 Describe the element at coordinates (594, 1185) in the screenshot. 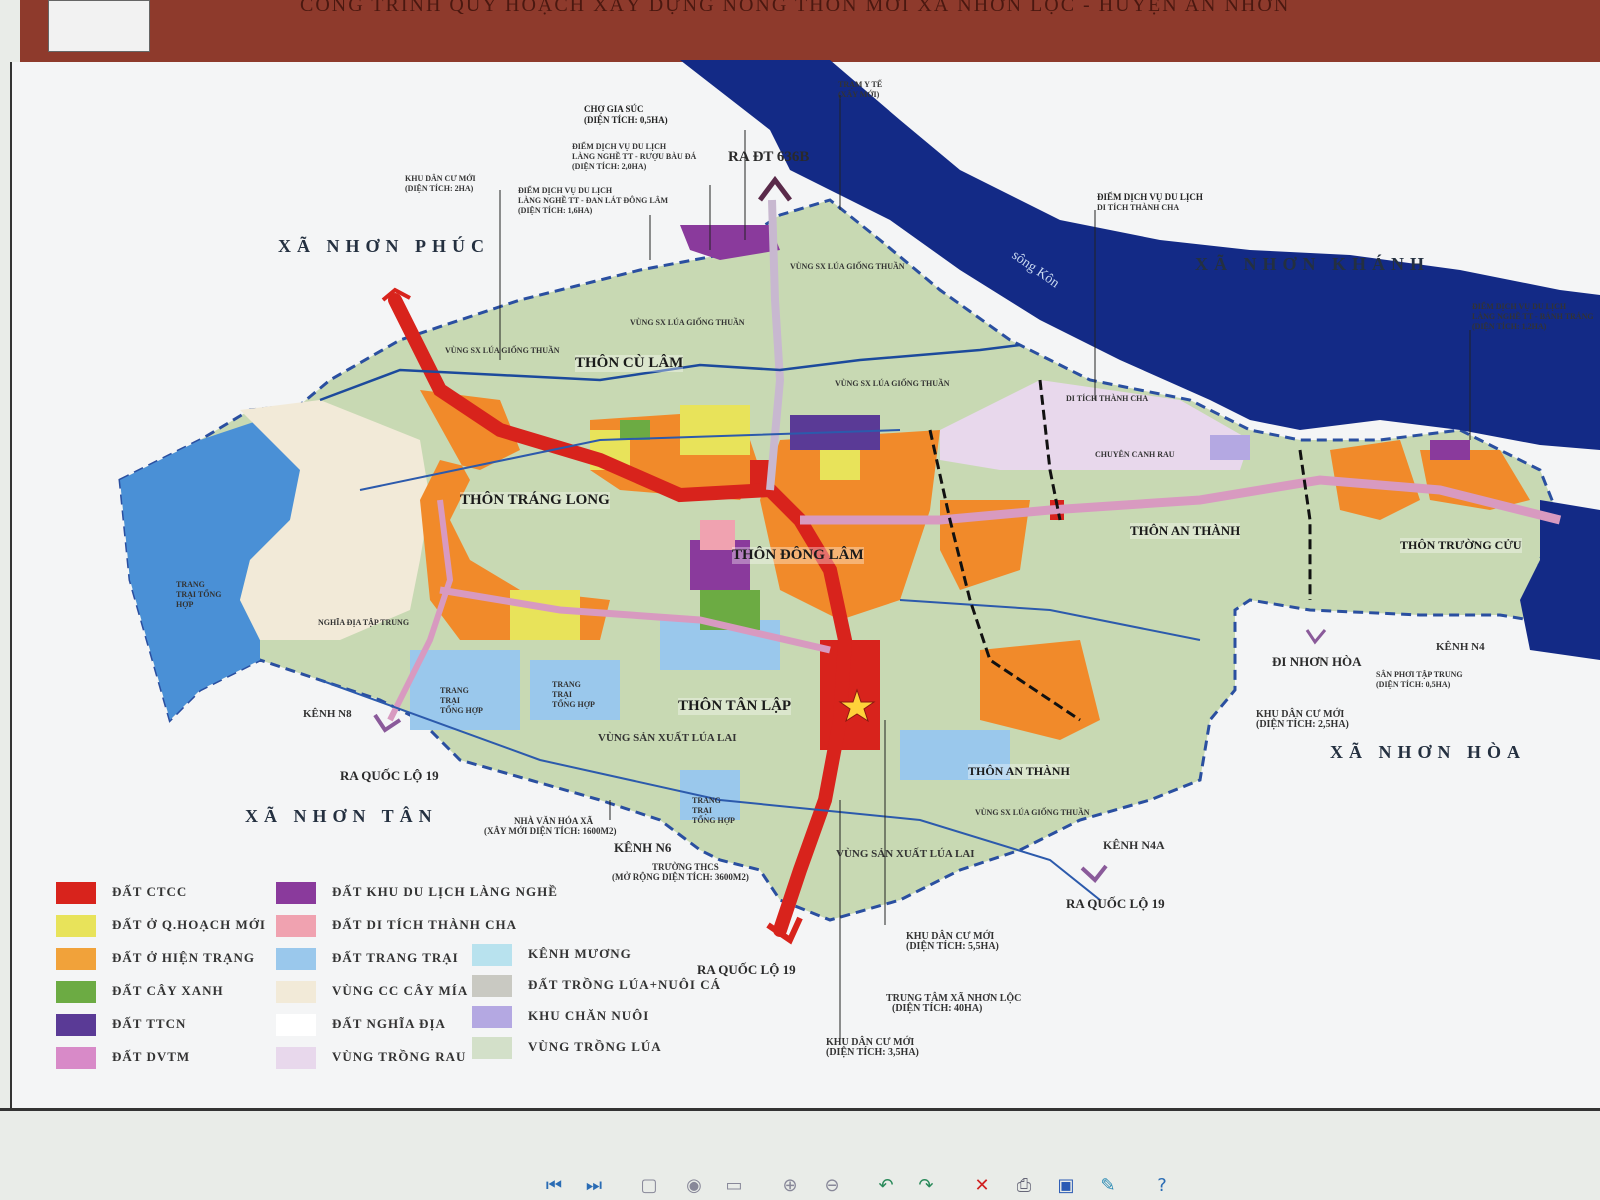

I see `next-icon: ⏭` at that location.